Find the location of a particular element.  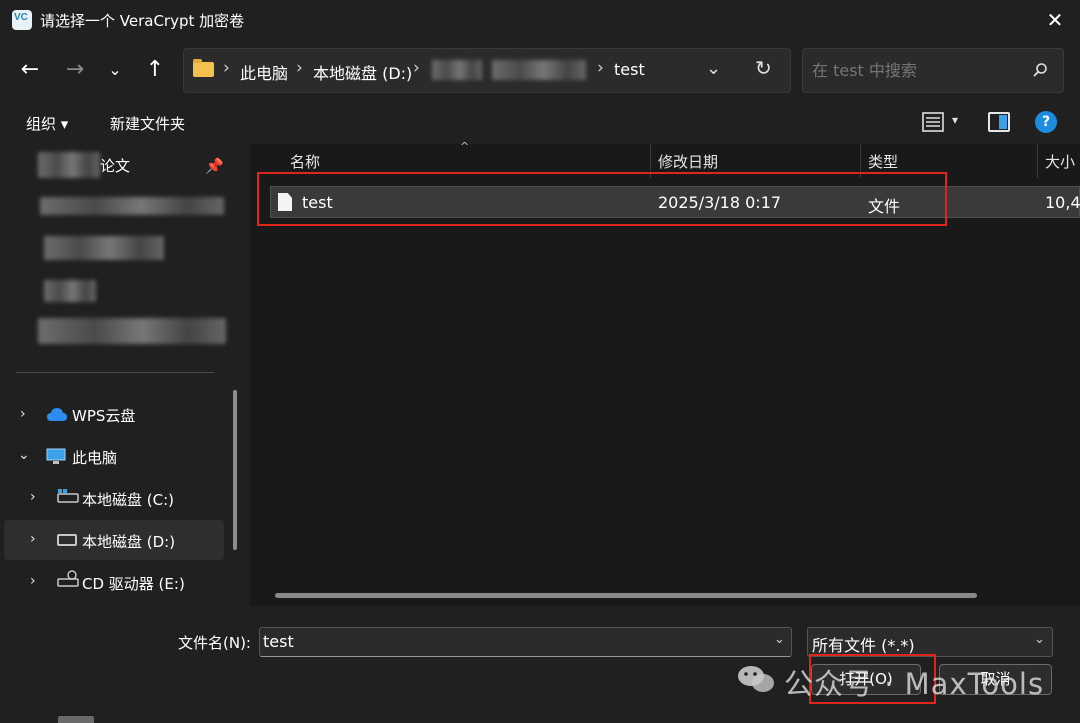

cloud-icon is located at coordinates (57, 414).